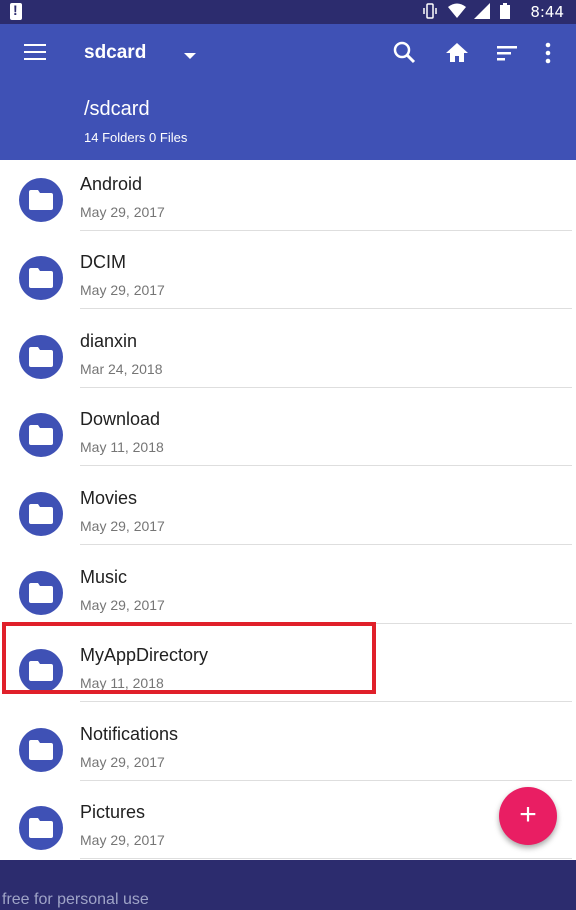  What do you see at coordinates (16, 11) in the screenshot?
I see `alert-icon` at bounding box center [16, 11].